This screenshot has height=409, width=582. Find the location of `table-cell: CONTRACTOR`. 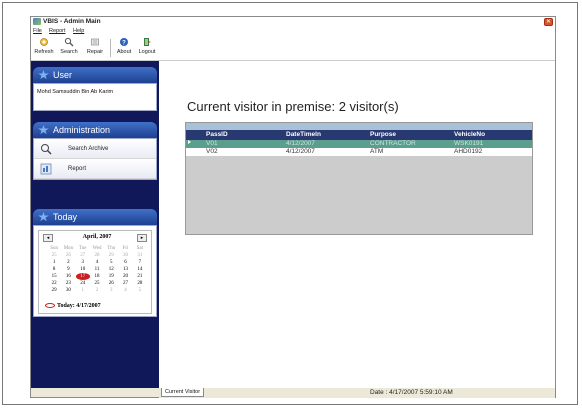

table-cell: CONTRACTOR is located at coordinates (393, 143).